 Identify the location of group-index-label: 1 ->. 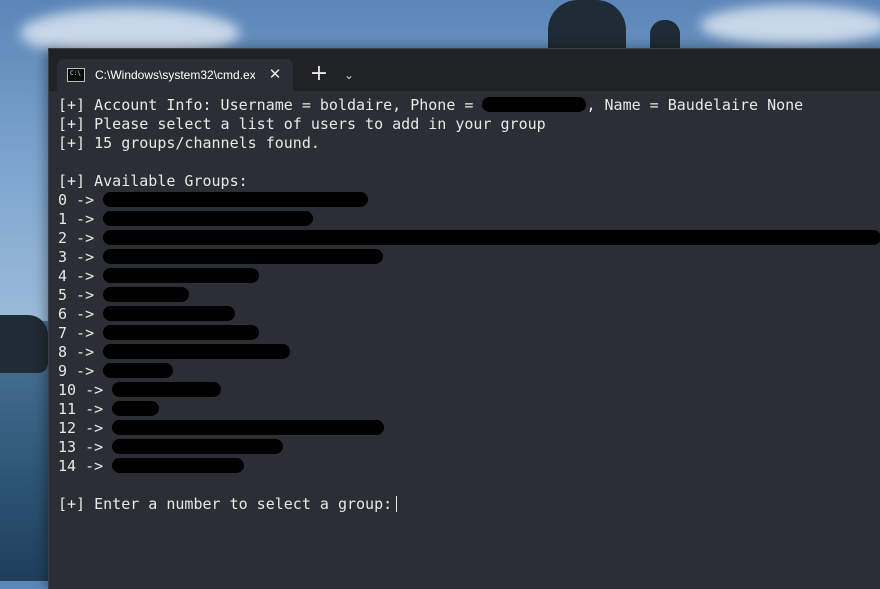
(76, 219).